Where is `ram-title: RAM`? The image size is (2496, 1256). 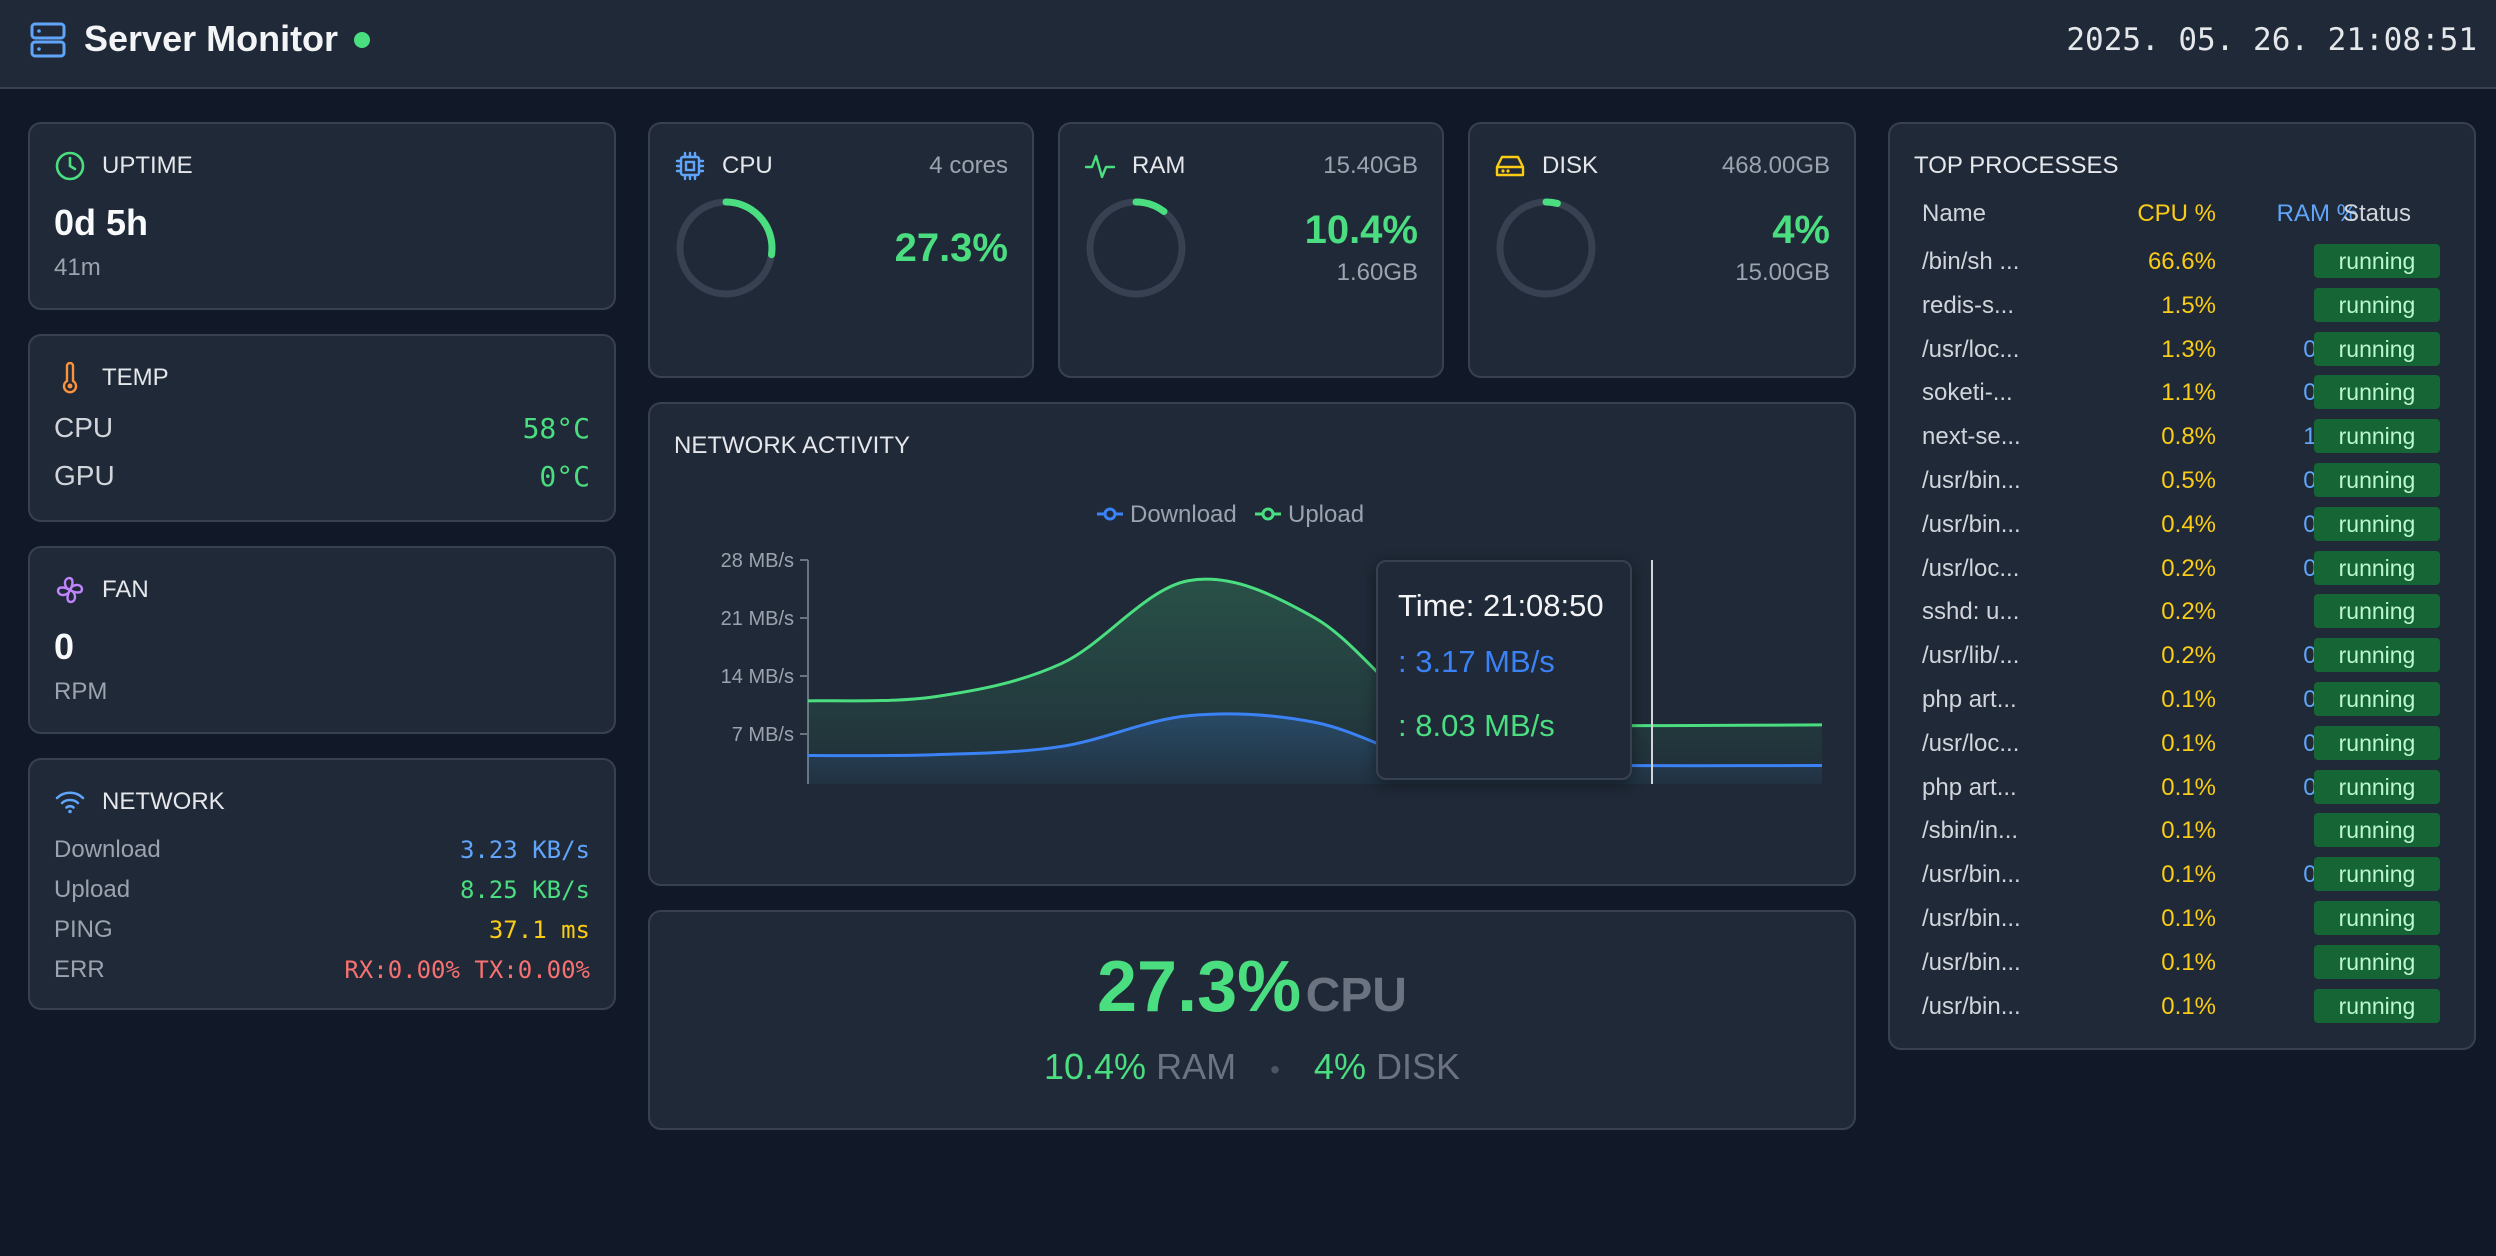 ram-title: RAM is located at coordinates (1159, 165).